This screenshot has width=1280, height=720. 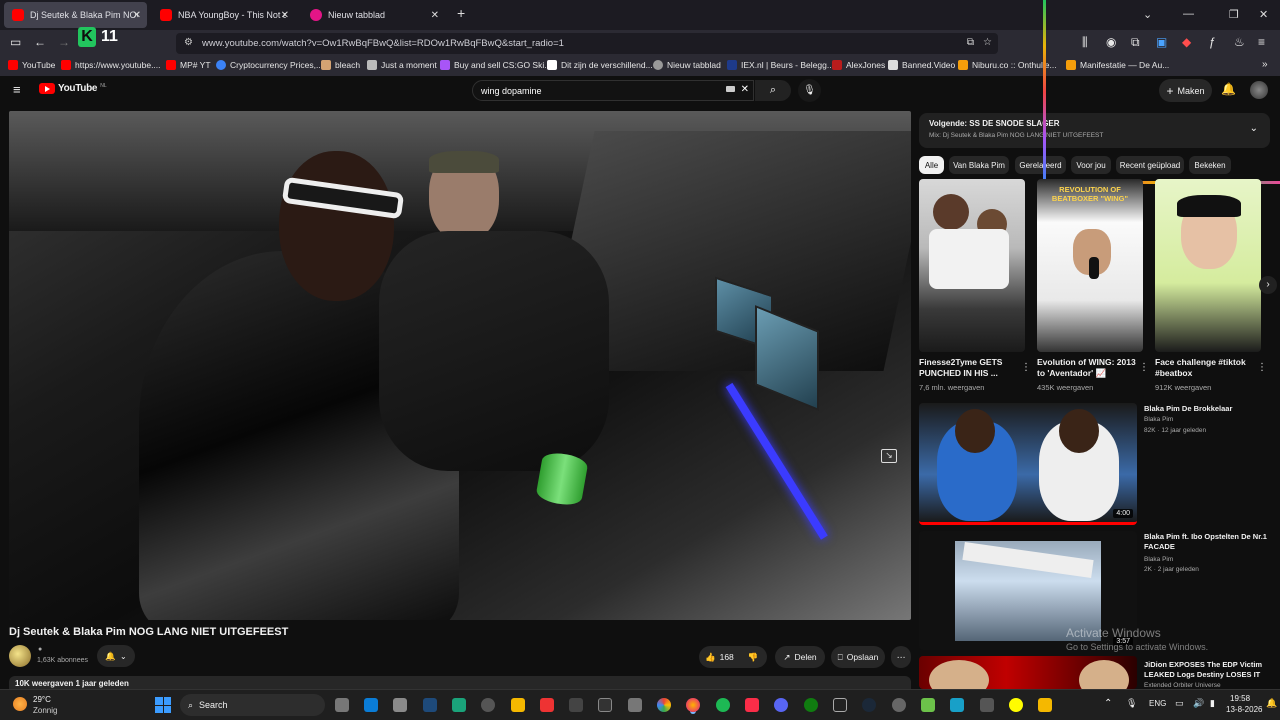 What do you see at coordinates (1161, 42) in the screenshot?
I see `extension-badge-icon: ▣` at bounding box center [1161, 42].